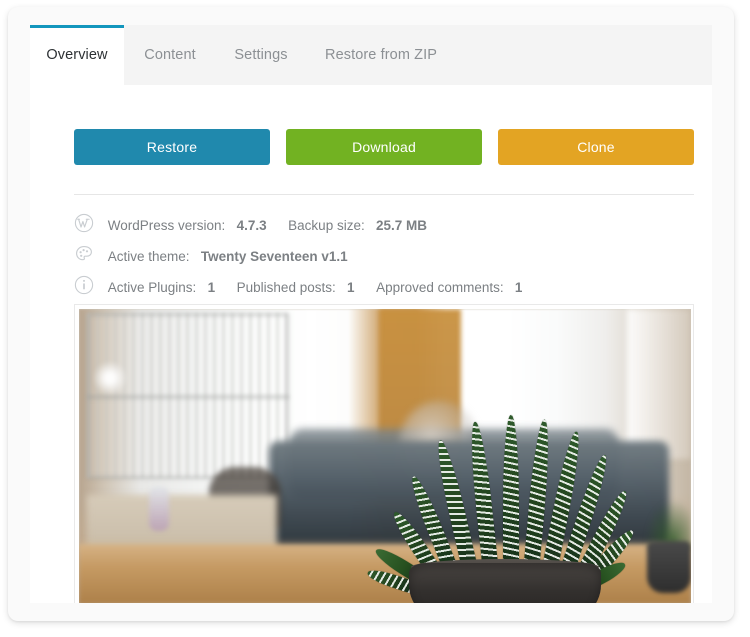 This screenshot has height=637, width=750. Describe the element at coordinates (211, 287) in the screenshot. I see `active-plugins-value: 1` at that location.